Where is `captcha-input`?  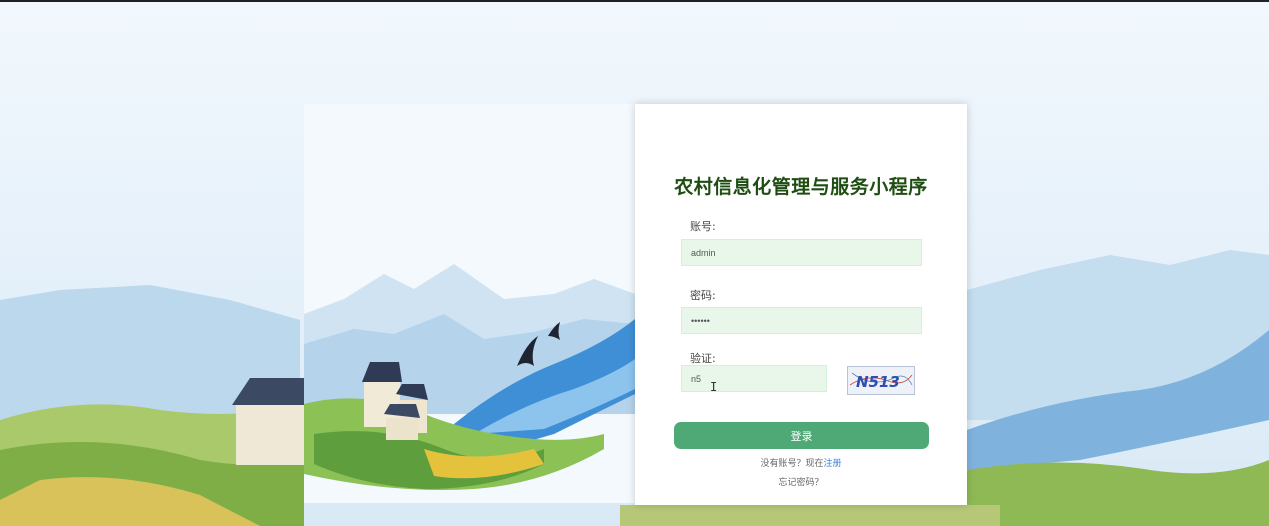 captcha-input is located at coordinates (754, 378).